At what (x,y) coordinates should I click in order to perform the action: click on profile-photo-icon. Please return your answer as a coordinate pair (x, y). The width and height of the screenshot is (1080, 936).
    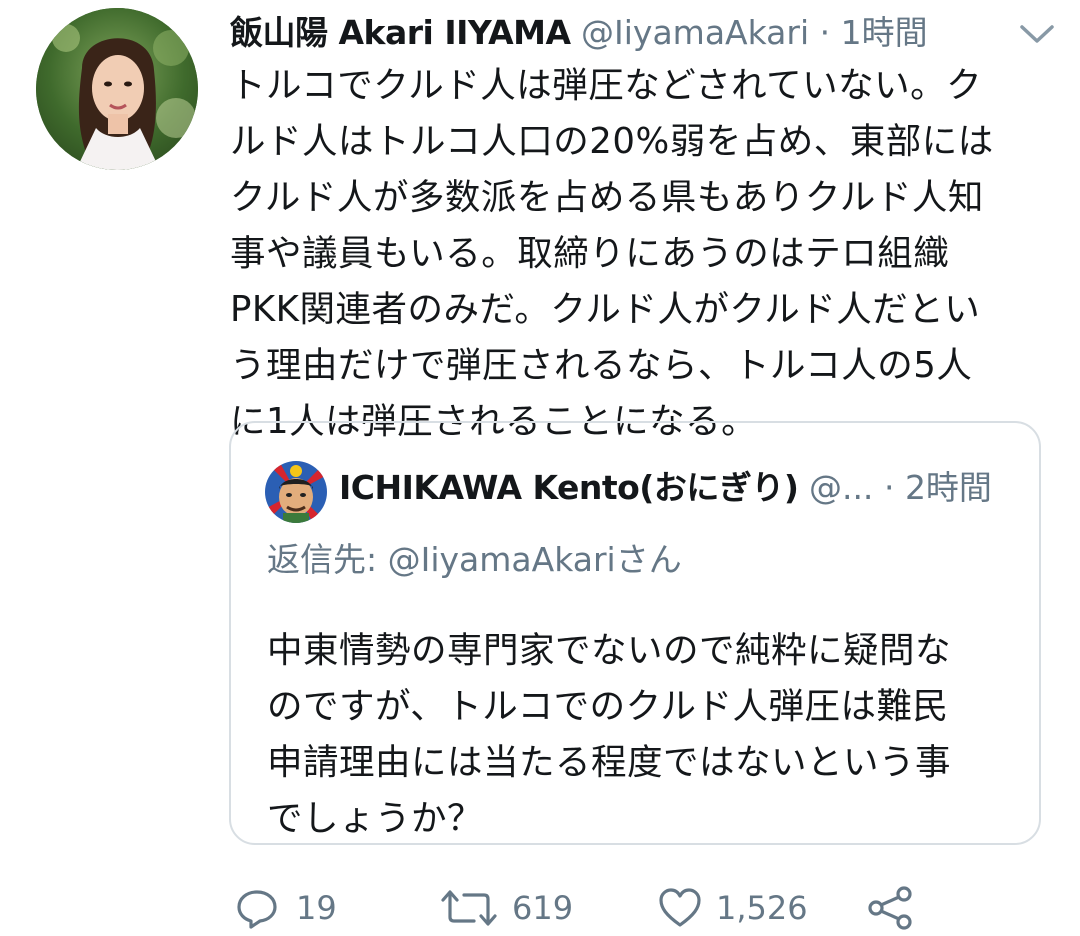
    Looking at the image, I should click on (117, 89).